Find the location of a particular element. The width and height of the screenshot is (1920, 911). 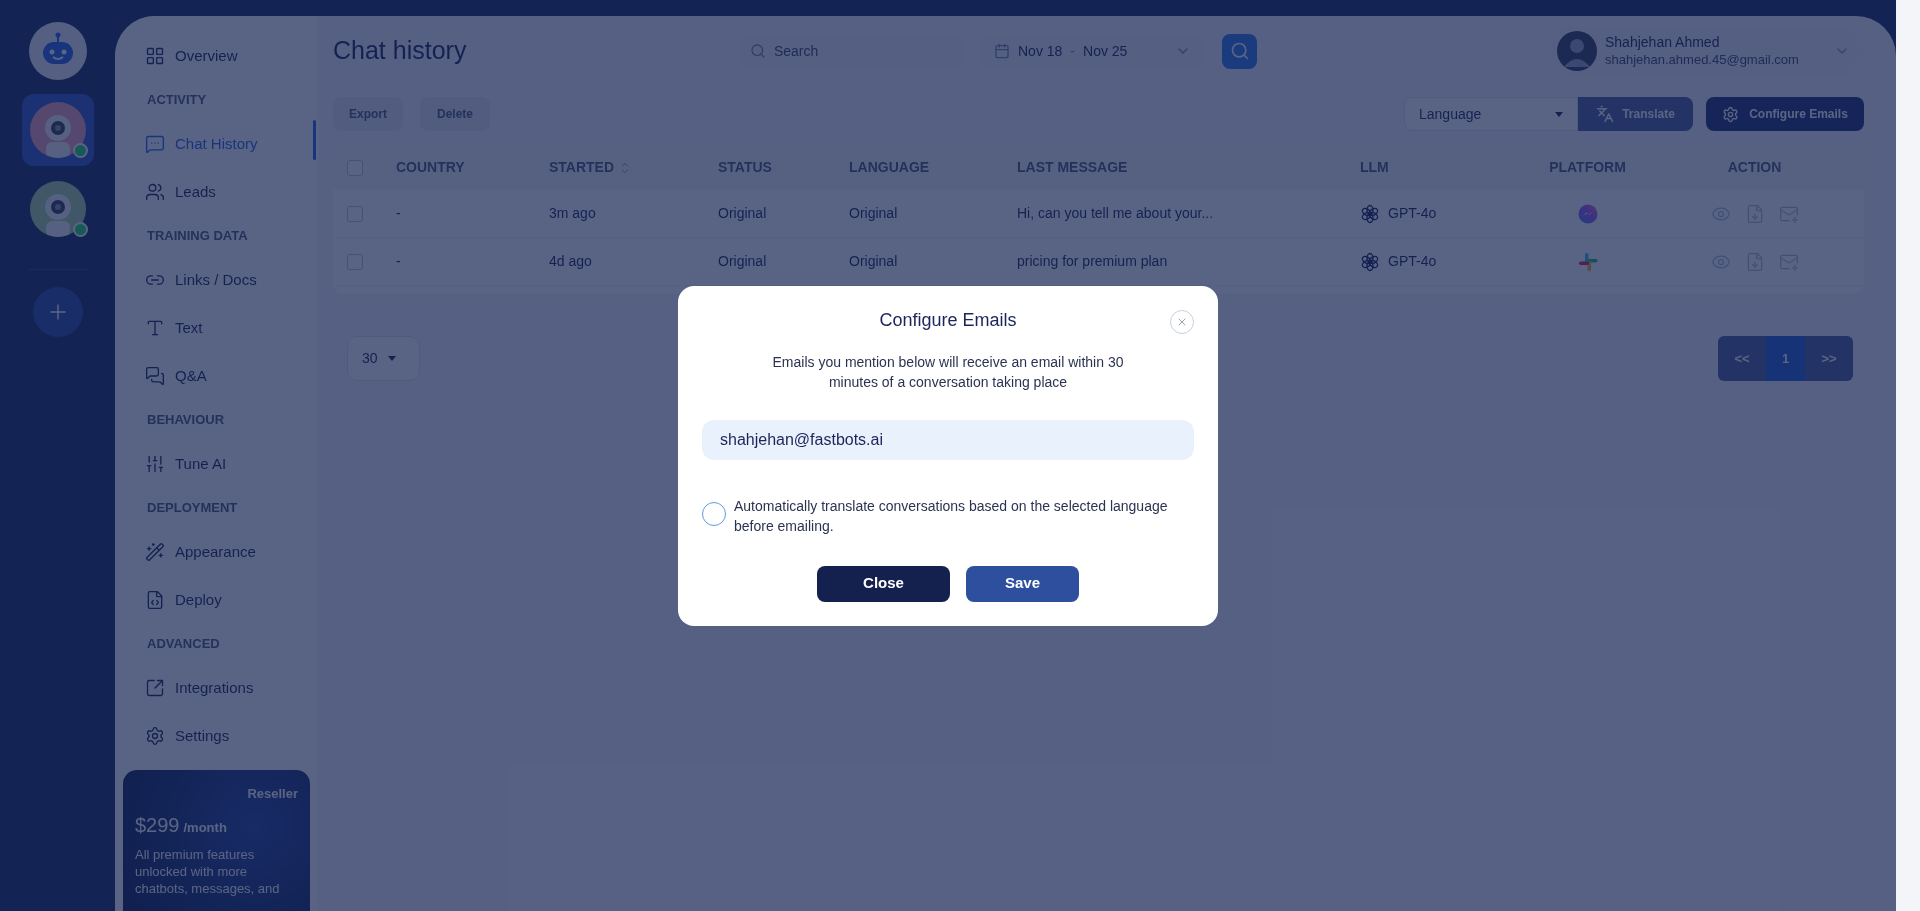

save-button: Save is located at coordinates (1022, 583).